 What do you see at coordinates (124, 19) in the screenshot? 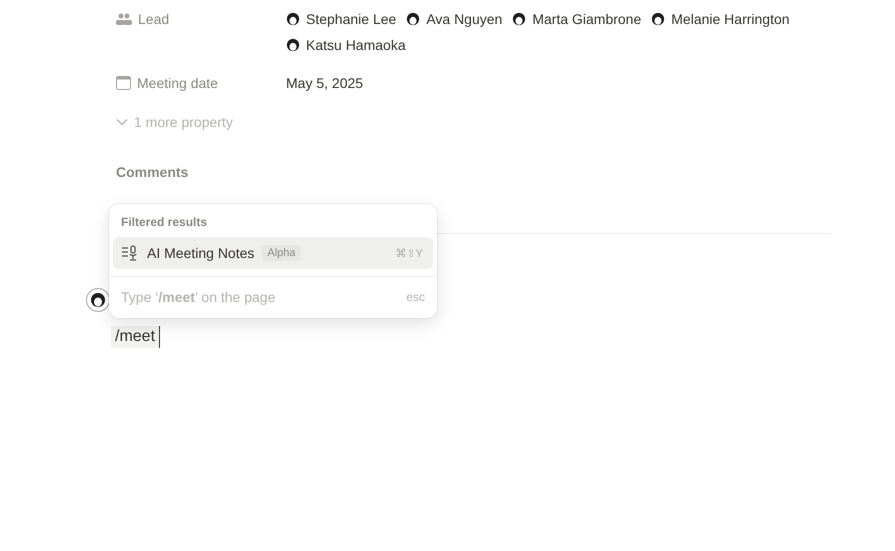
I see `people-icon` at bounding box center [124, 19].